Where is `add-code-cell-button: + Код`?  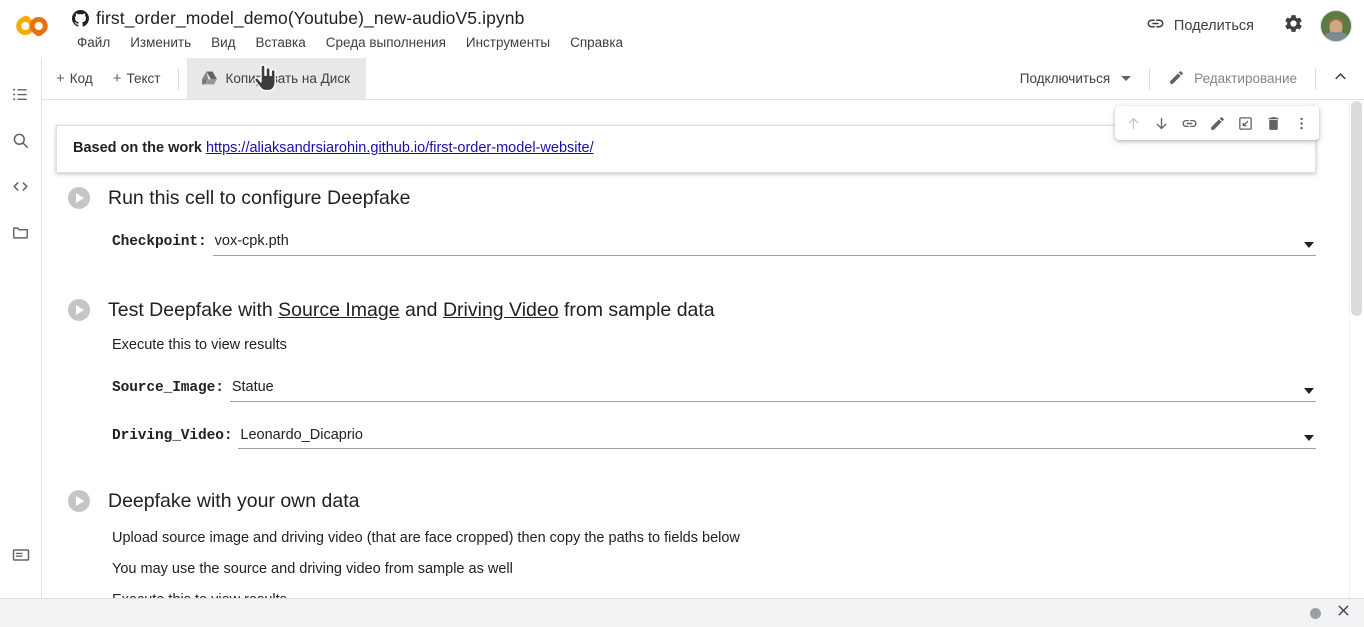
add-code-cell-button: + Код is located at coordinates (74, 78).